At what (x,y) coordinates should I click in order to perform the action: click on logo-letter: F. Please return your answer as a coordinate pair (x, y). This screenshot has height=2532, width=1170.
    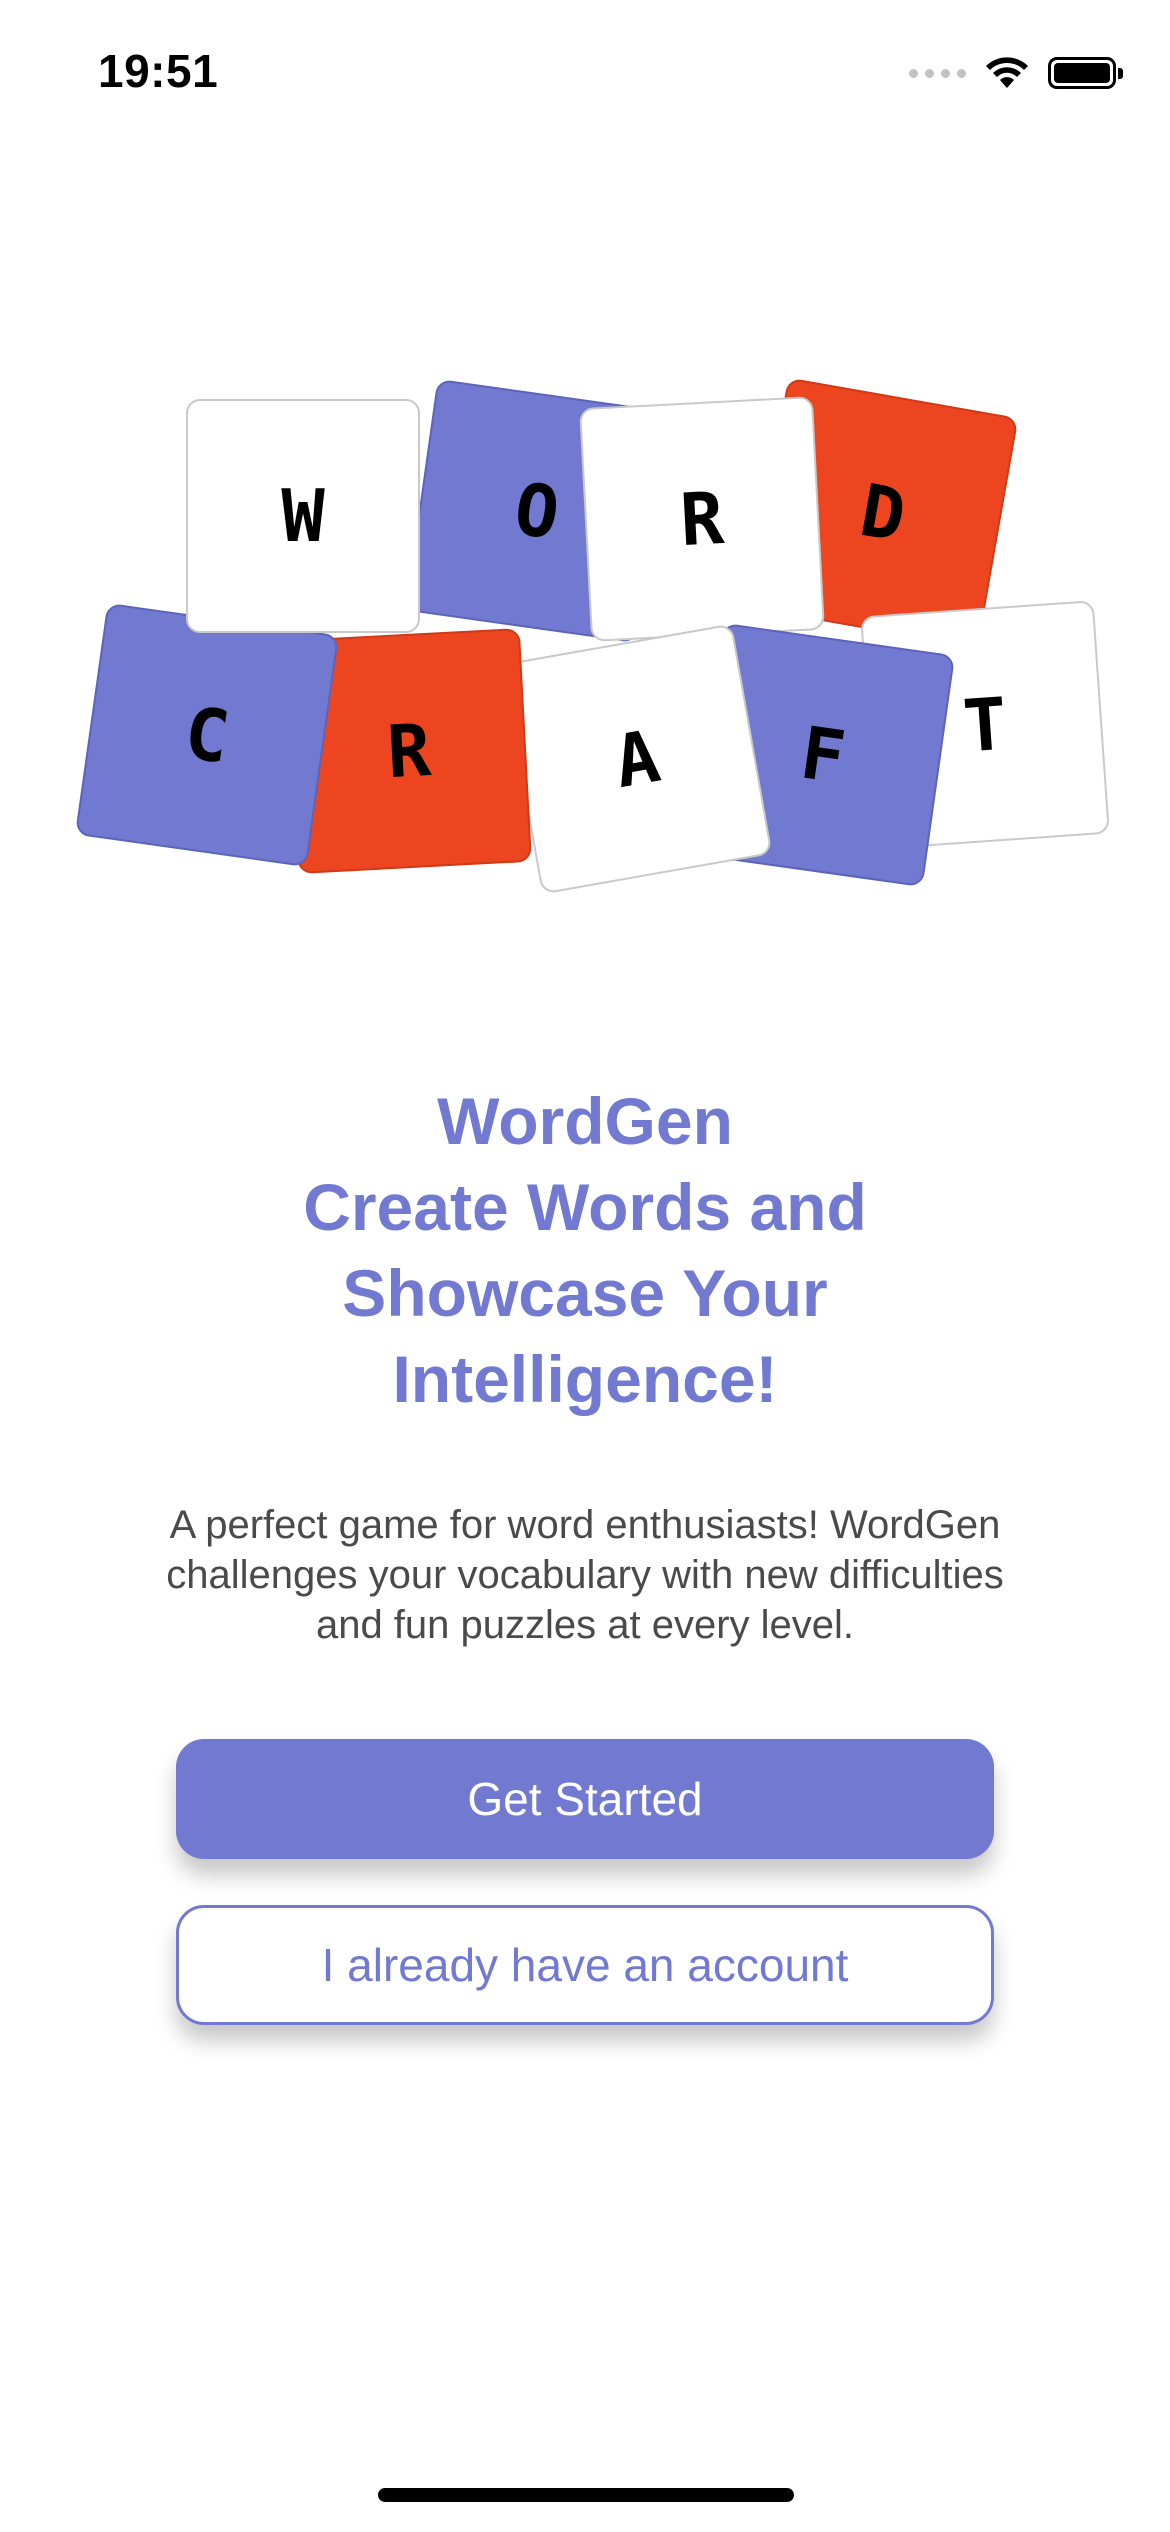
    Looking at the image, I should click on (823, 755).